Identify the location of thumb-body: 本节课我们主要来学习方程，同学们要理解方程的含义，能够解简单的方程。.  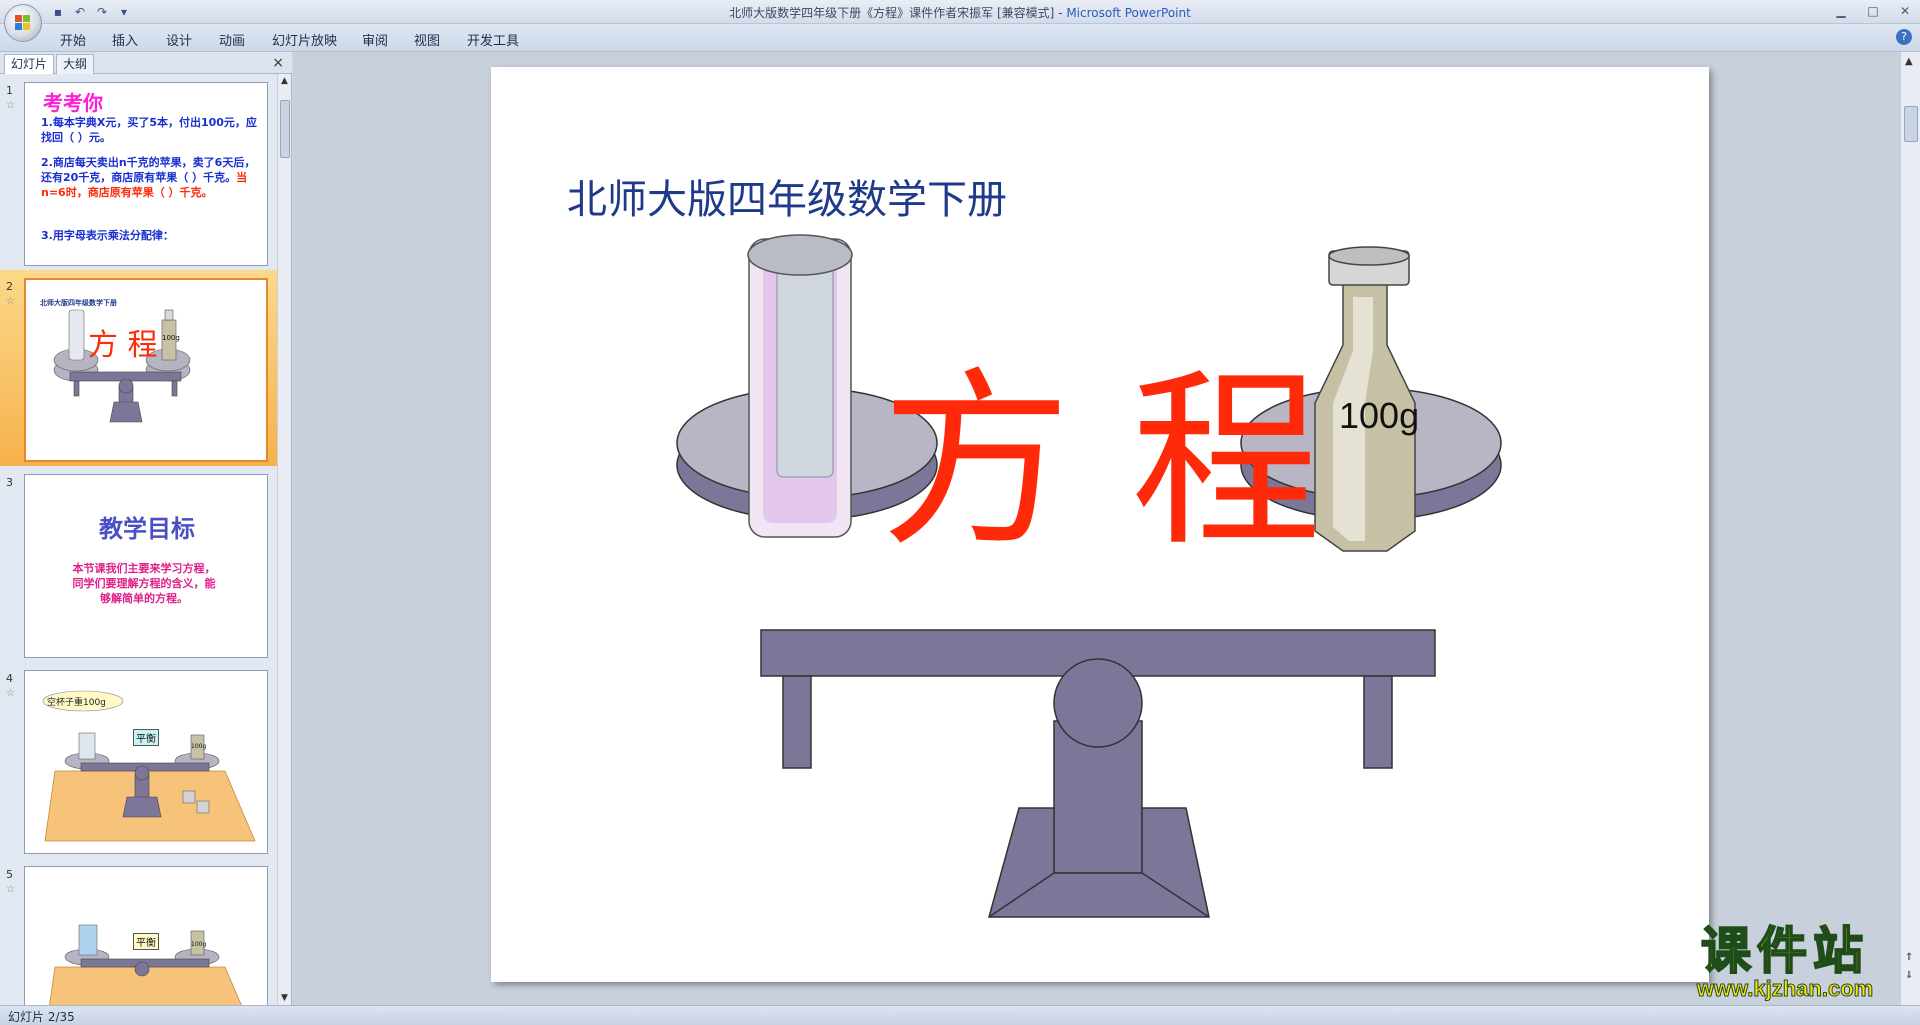
(144, 583).